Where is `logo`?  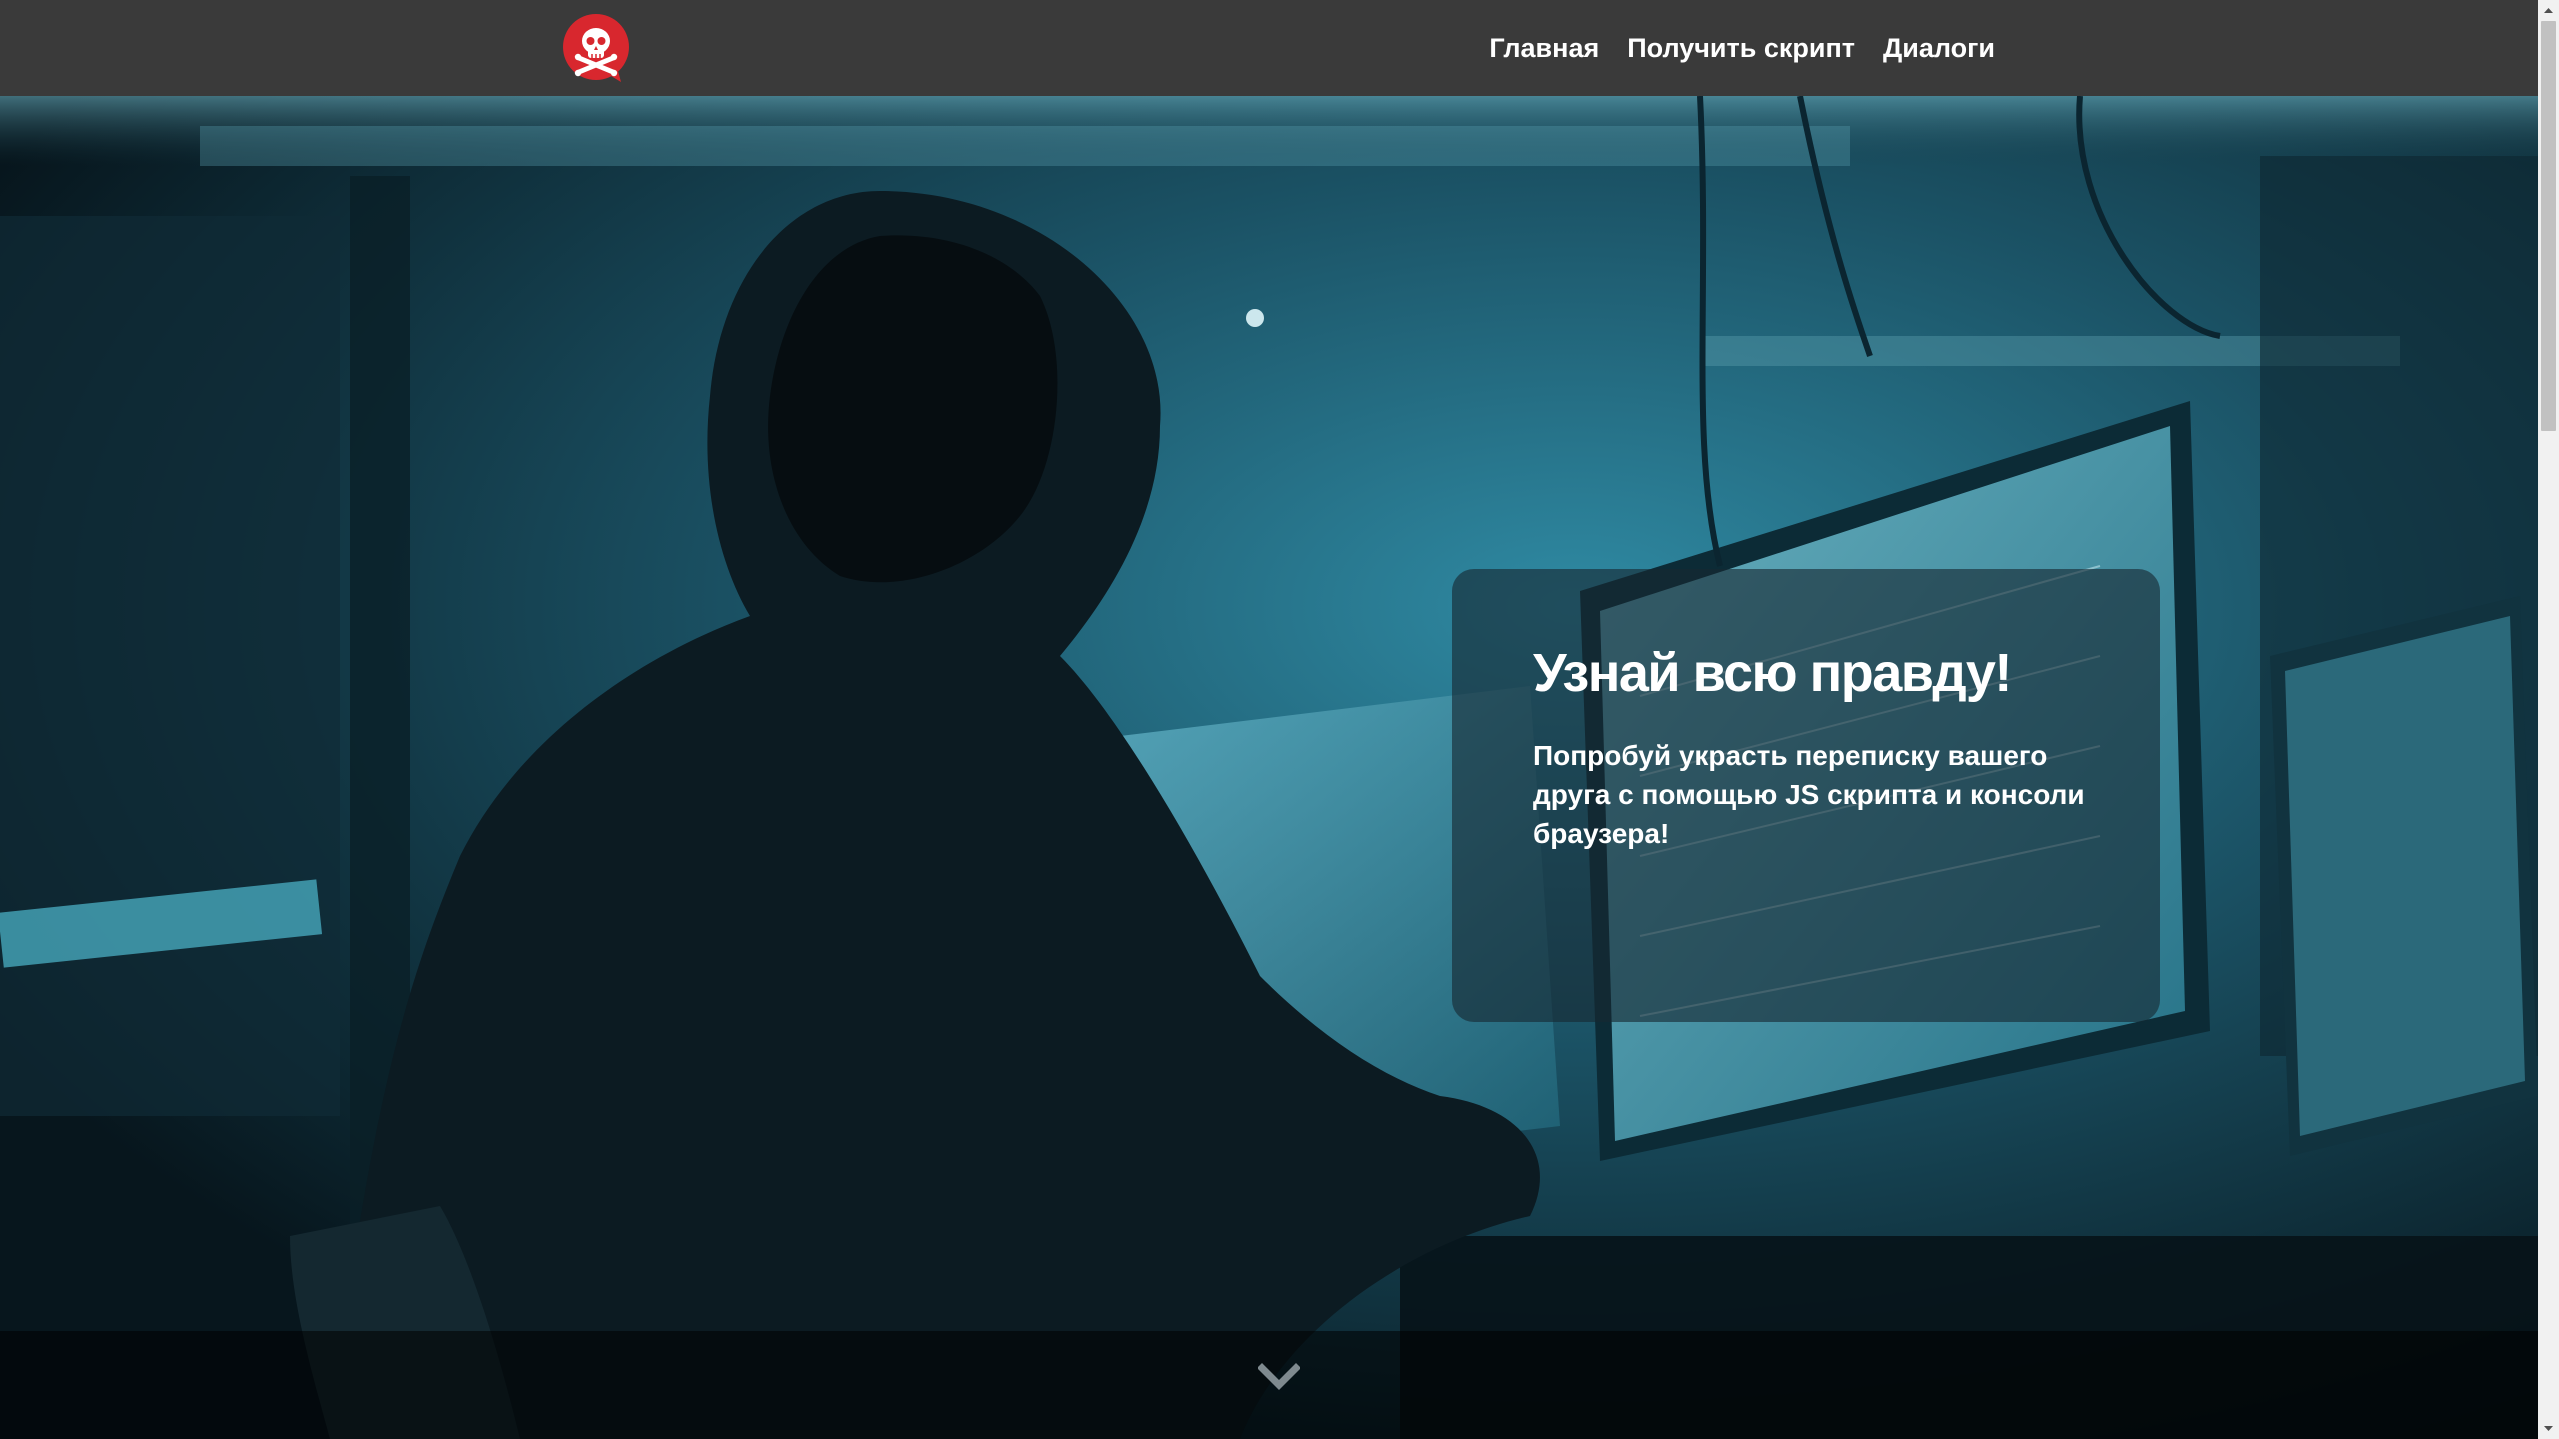 logo is located at coordinates (598, 49).